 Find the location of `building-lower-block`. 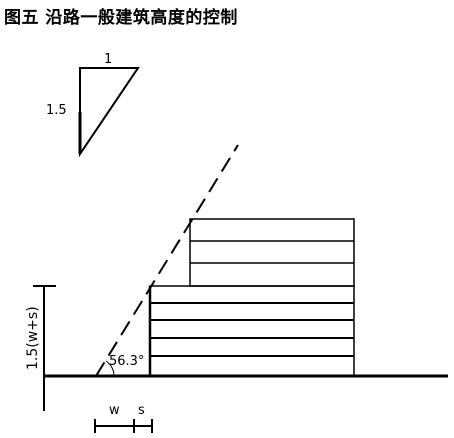

building-lower-block is located at coordinates (251, 331).